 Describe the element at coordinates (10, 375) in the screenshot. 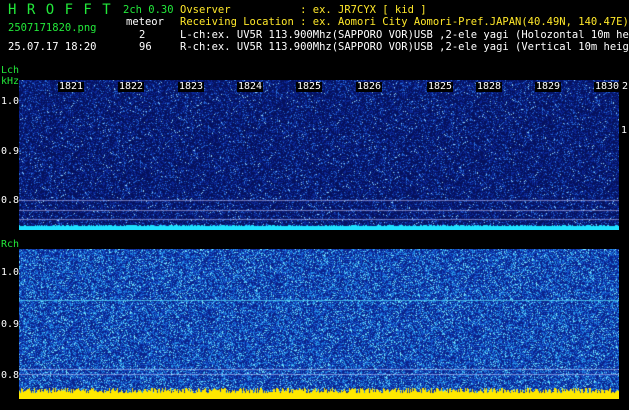

I see `rch-ytick-3: 0.8` at that location.